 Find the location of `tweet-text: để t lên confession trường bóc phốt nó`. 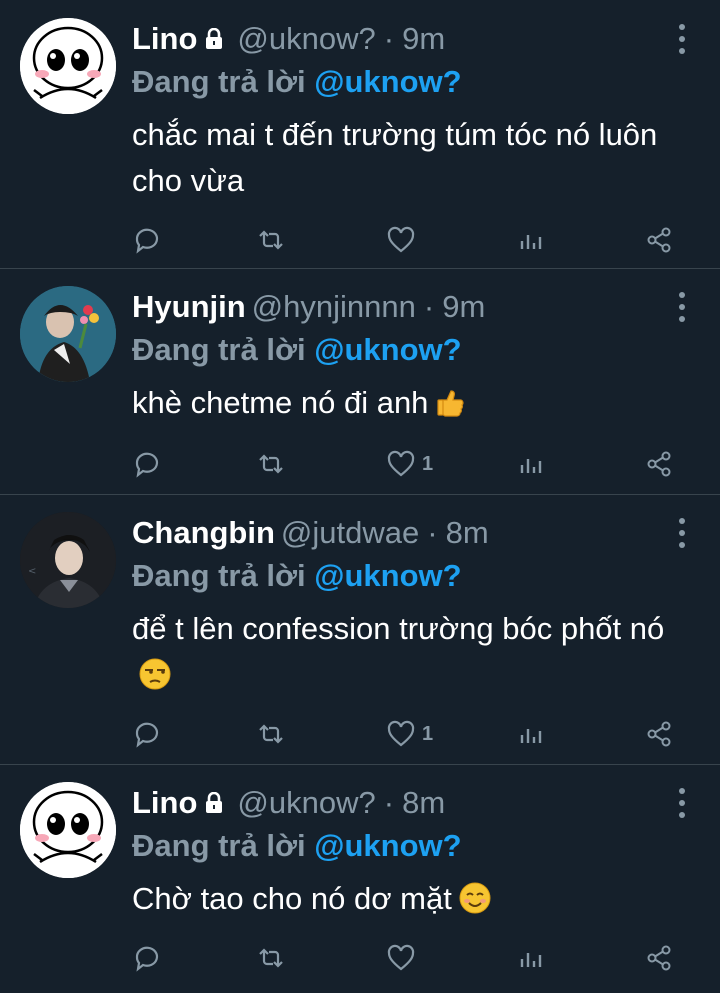

tweet-text: để t lên confession trường bóc phốt nó is located at coordinates (412, 652).